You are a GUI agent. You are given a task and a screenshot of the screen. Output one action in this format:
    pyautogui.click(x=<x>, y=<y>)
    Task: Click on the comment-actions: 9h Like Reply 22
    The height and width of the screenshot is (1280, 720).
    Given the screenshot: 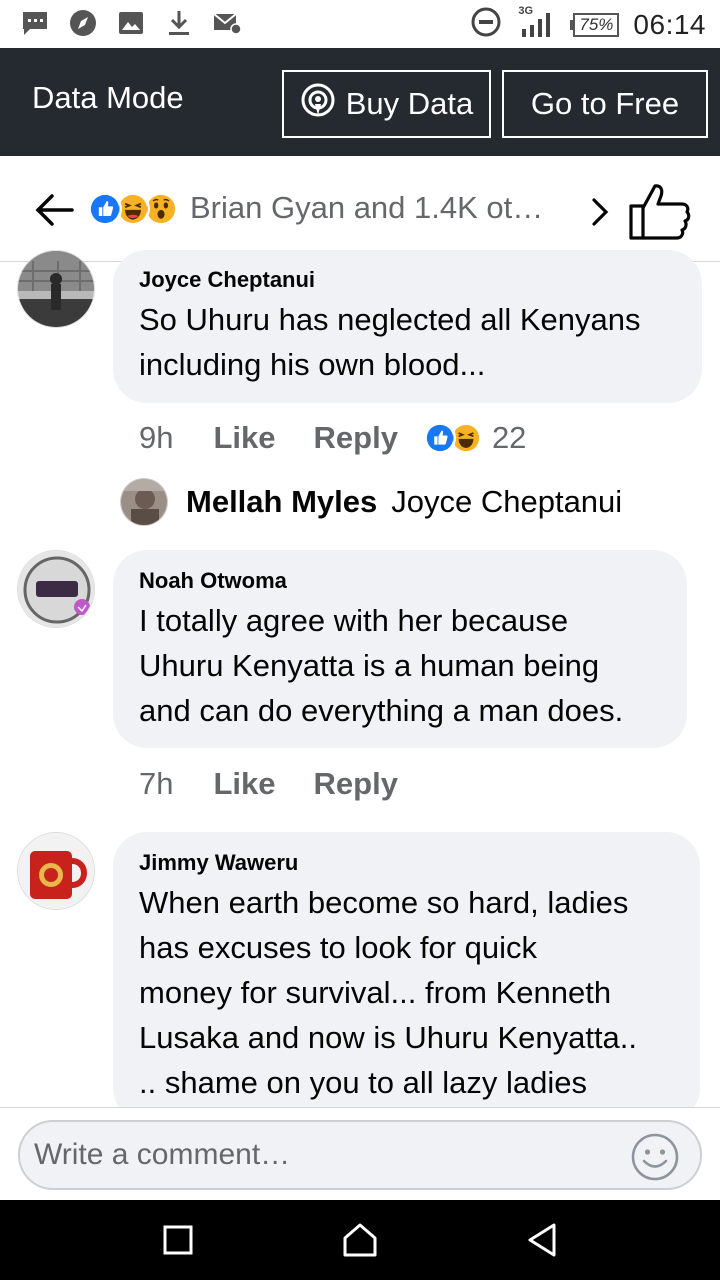 What is the action you would take?
    pyautogui.click(x=332, y=438)
    